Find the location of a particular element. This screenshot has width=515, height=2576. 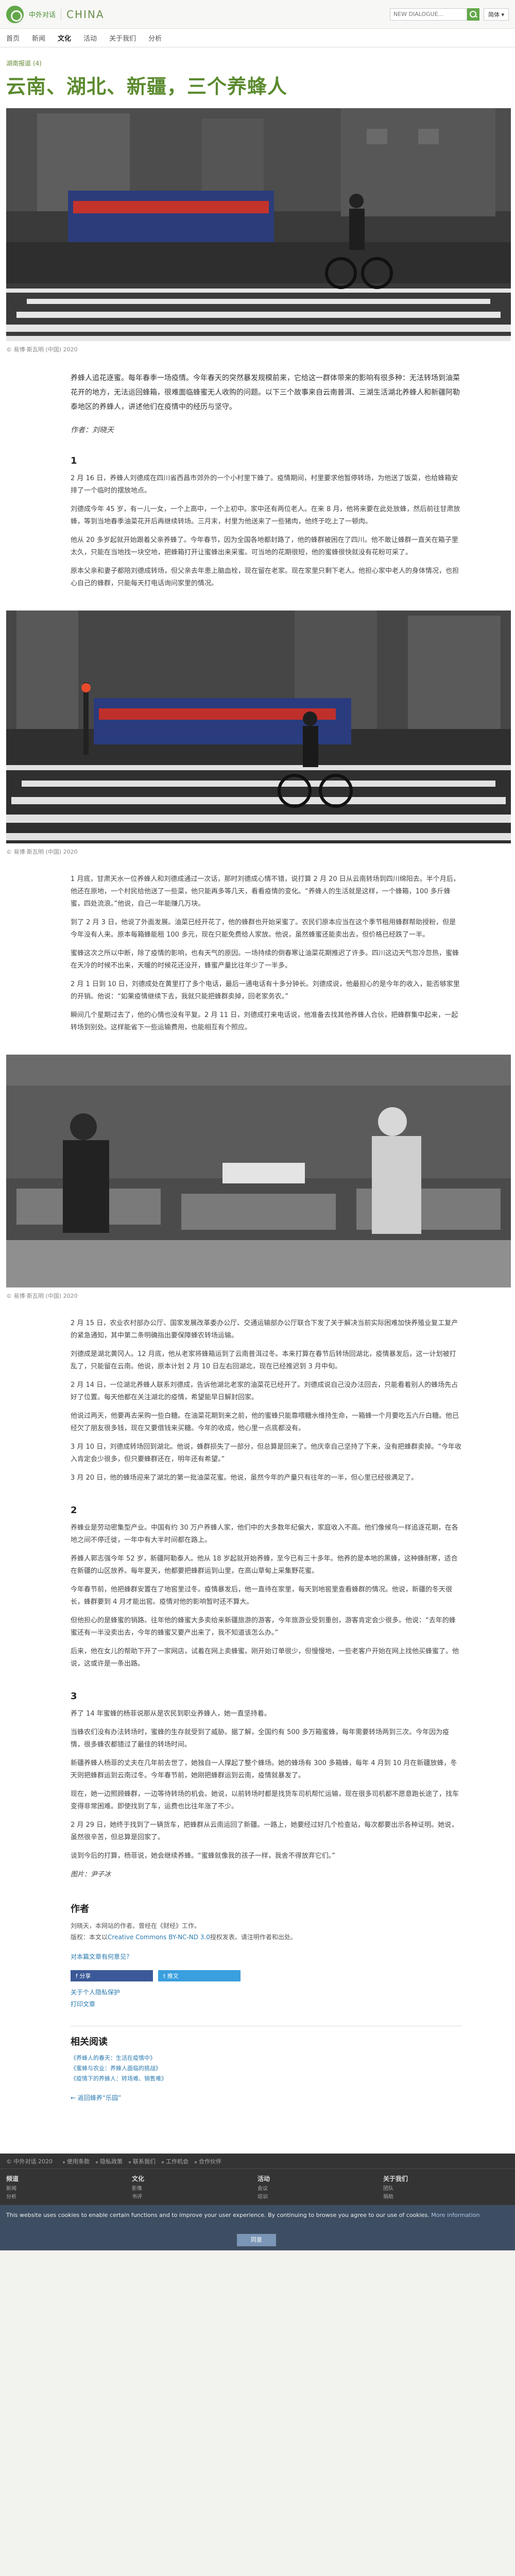

footer-link: 使用条款 is located at coordinates (76, 2161).